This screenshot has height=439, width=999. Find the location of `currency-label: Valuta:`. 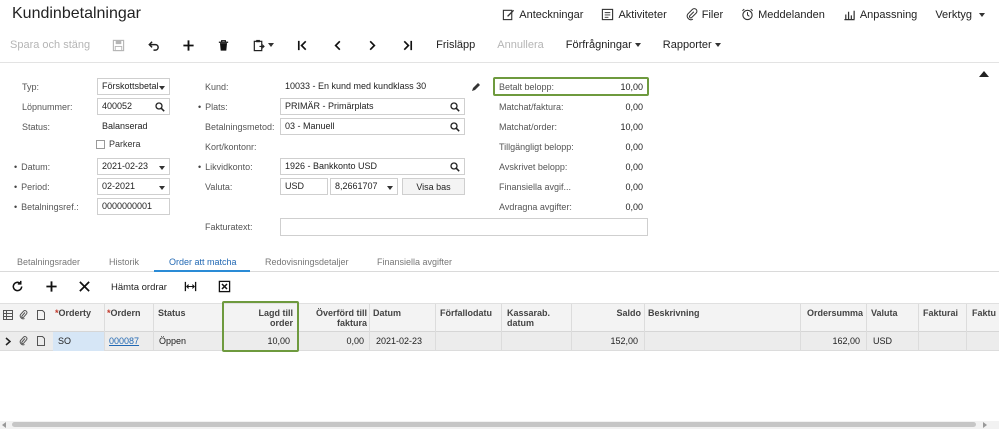

currency-label: Valuta: is located at coordinates (219, 187).